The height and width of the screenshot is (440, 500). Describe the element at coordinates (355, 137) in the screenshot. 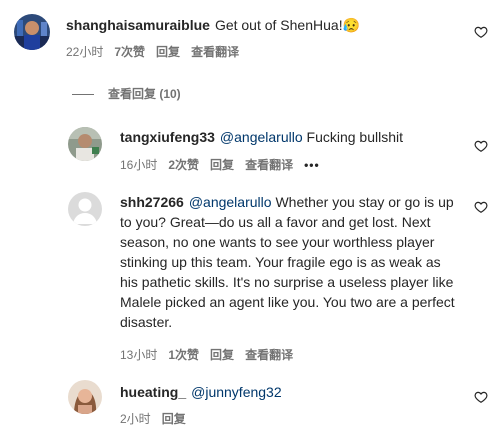

I see `comment-text: Fucking bullshit` at that location.